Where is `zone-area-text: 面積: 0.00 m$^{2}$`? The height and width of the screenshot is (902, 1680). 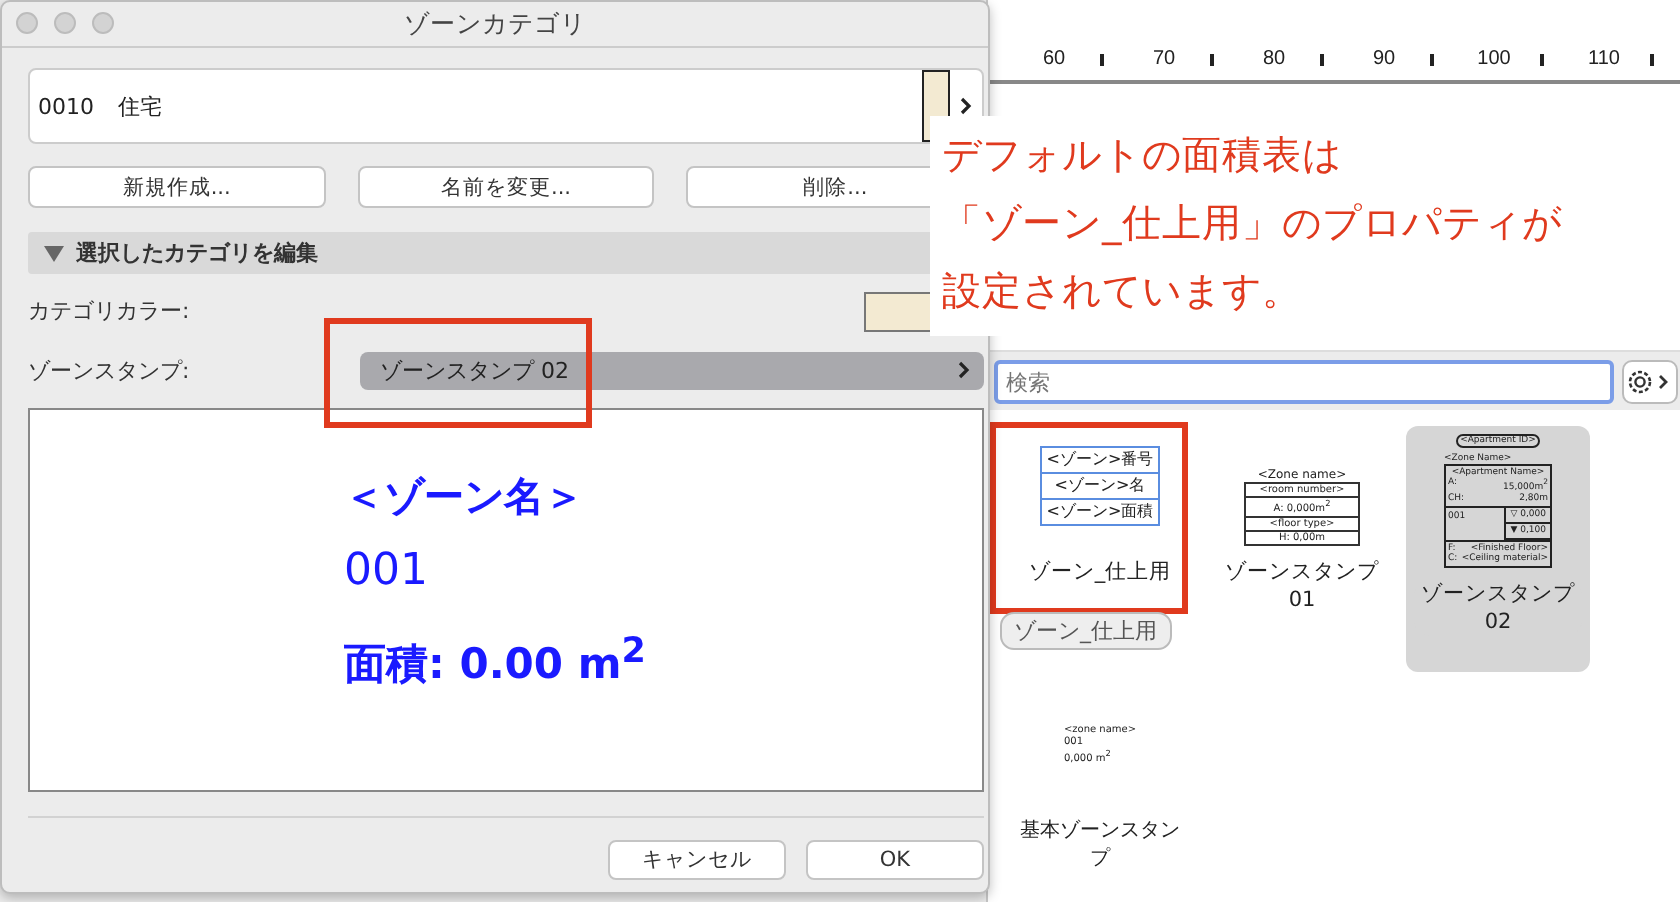
zone-area-text: 面積: 0.00 m$^{2}$ is located at coordinates (496, 661).